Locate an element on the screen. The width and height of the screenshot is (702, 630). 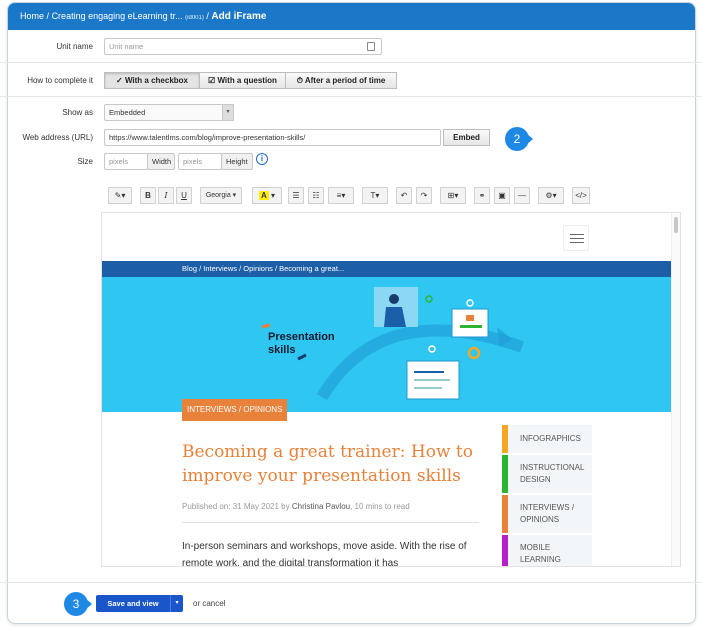
width-input: pixels is located at coordinates (126, 161).